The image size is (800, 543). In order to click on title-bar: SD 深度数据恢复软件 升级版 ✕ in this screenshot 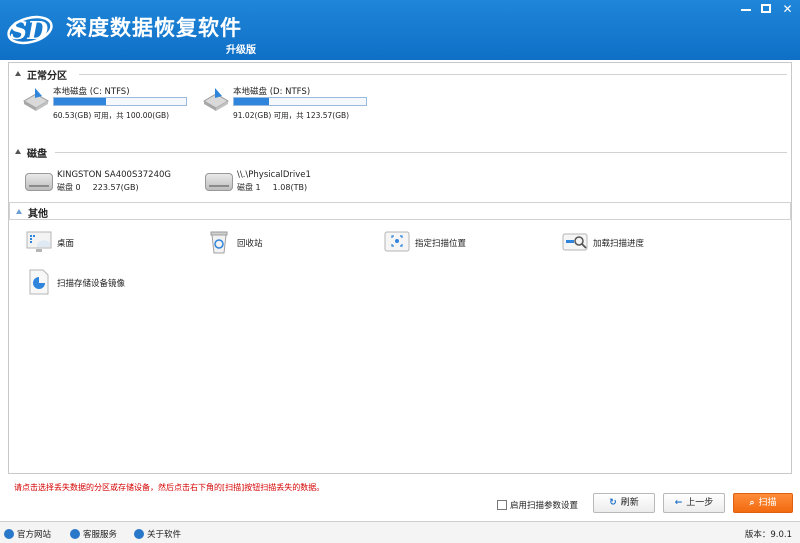, I will do `click(400, 30)`.